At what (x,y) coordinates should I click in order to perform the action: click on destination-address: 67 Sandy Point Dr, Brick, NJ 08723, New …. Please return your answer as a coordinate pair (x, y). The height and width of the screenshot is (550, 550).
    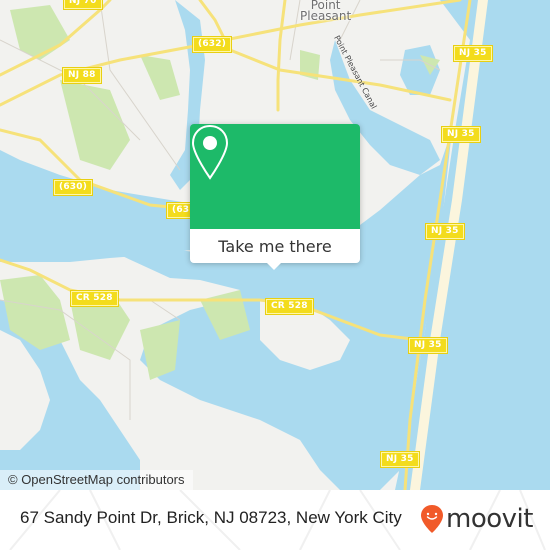
    Looking at the image, I should click on (211, 517).